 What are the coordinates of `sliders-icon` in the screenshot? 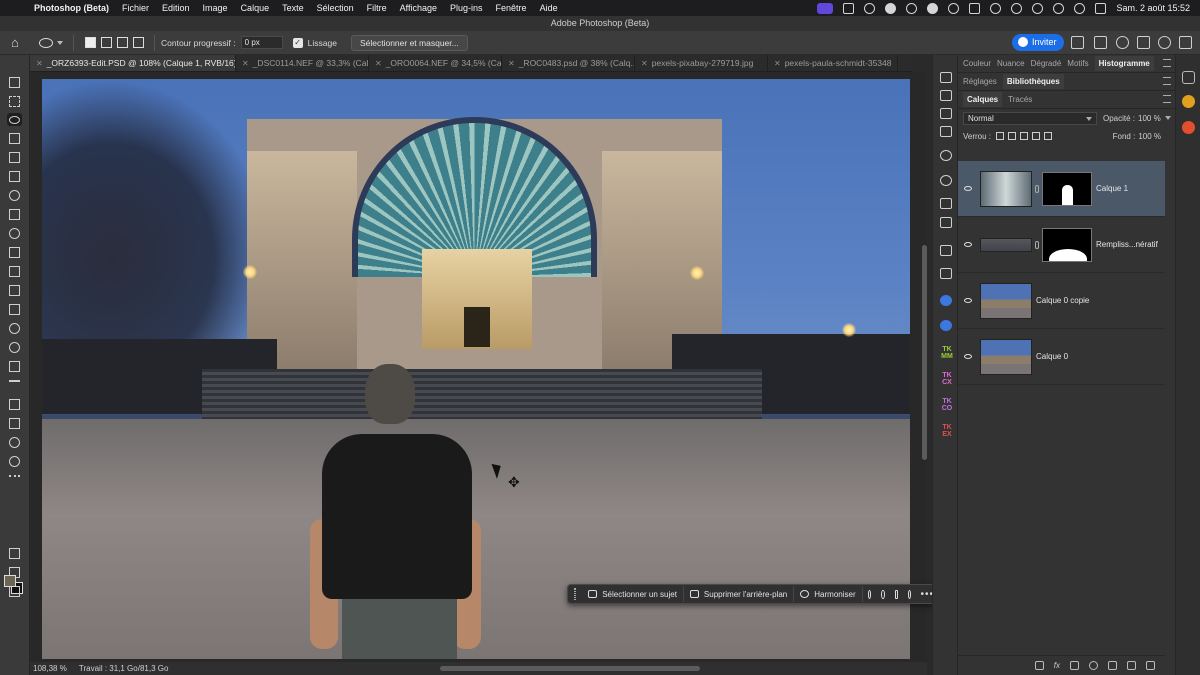 It's located at (946, 250).